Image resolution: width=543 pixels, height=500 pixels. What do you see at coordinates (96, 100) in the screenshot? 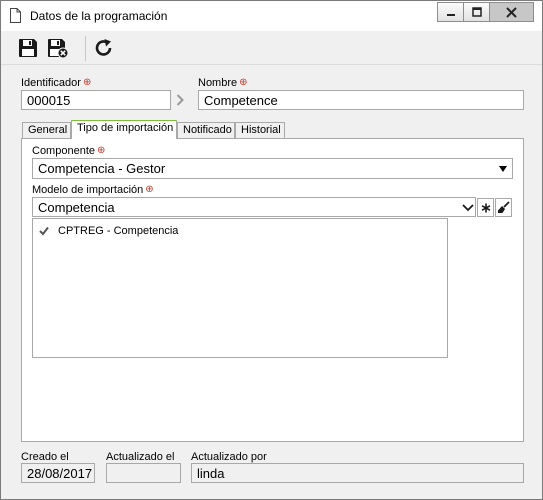
I see `identificador-field: 000015` at bounding box center [96, 100].